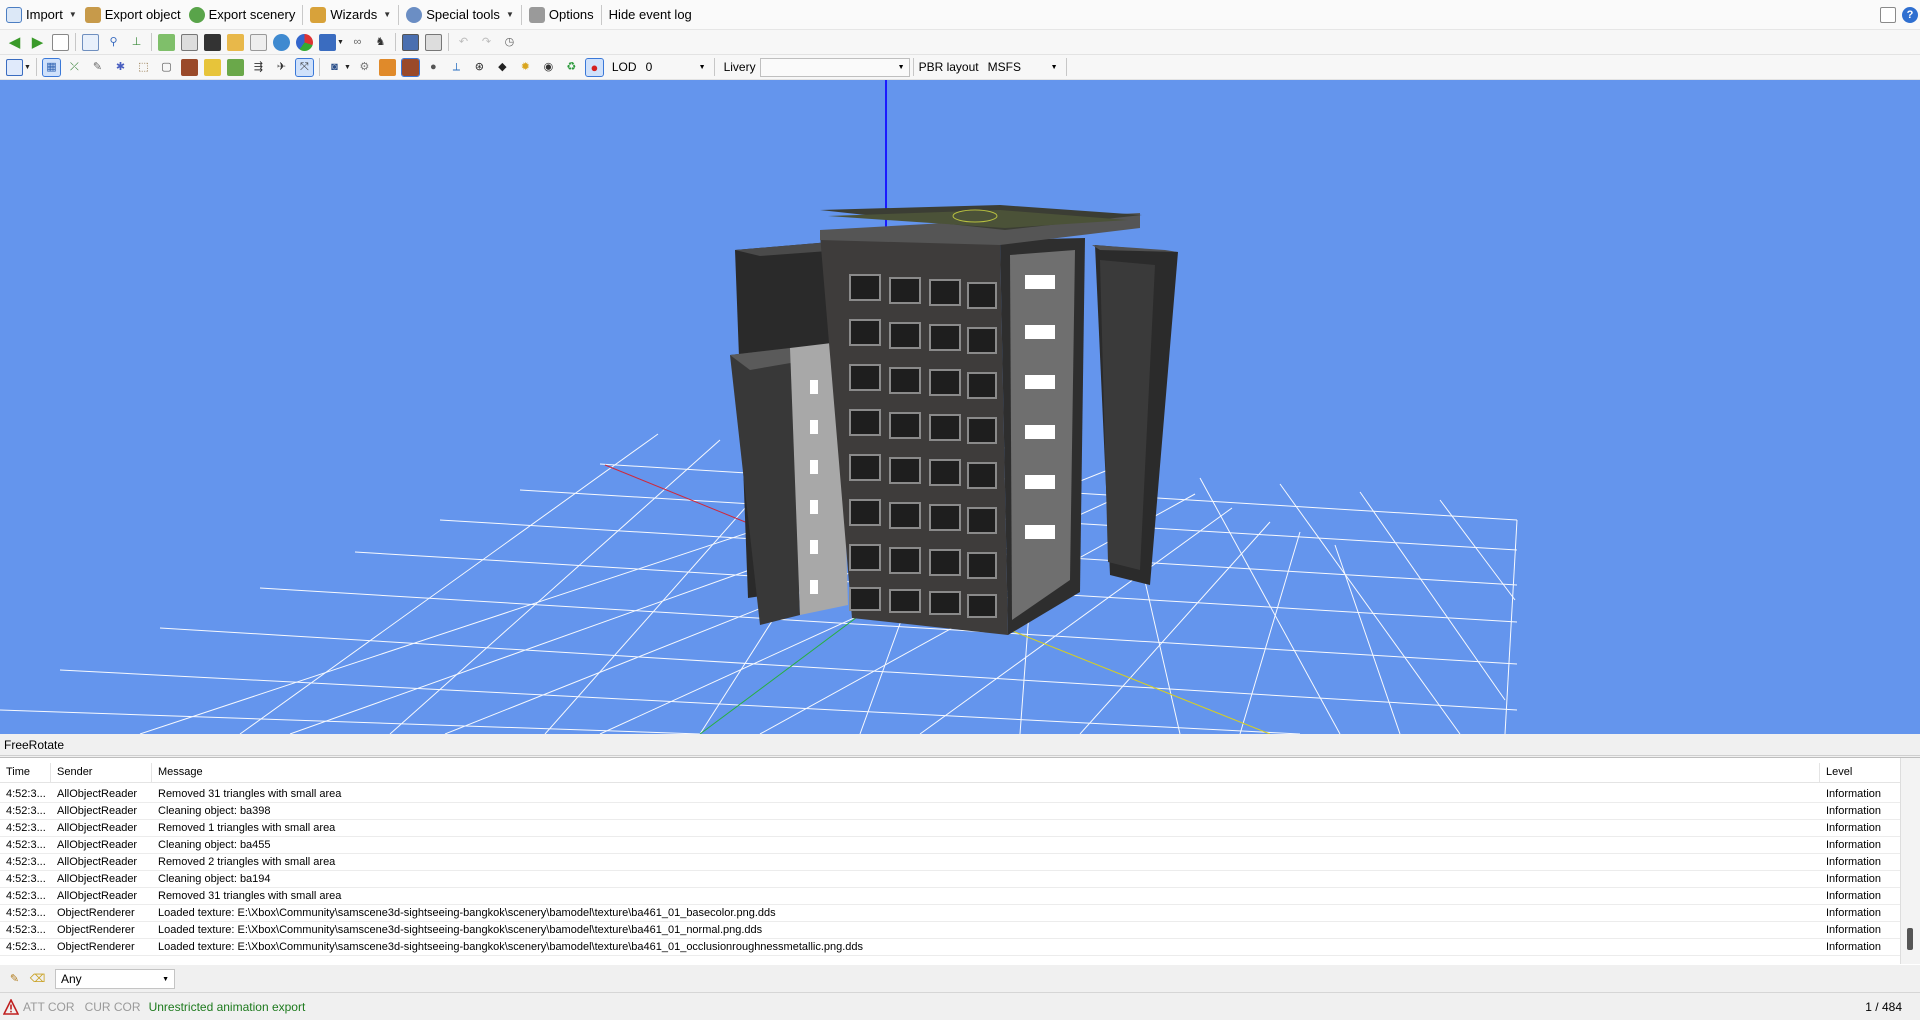 The image size is (1920, 1020). I want to click on teapot-icon: ●, so click(594, 67).